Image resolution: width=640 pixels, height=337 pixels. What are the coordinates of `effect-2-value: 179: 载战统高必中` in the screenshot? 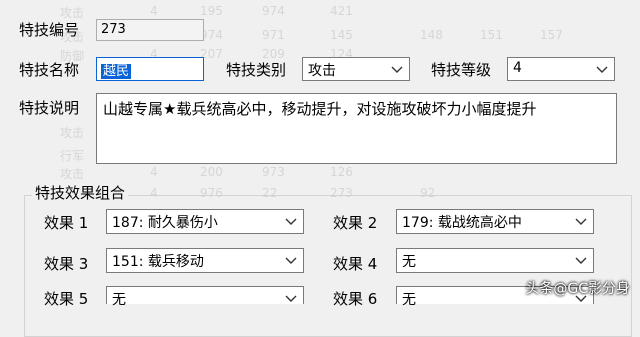 It's located at (462, 223).